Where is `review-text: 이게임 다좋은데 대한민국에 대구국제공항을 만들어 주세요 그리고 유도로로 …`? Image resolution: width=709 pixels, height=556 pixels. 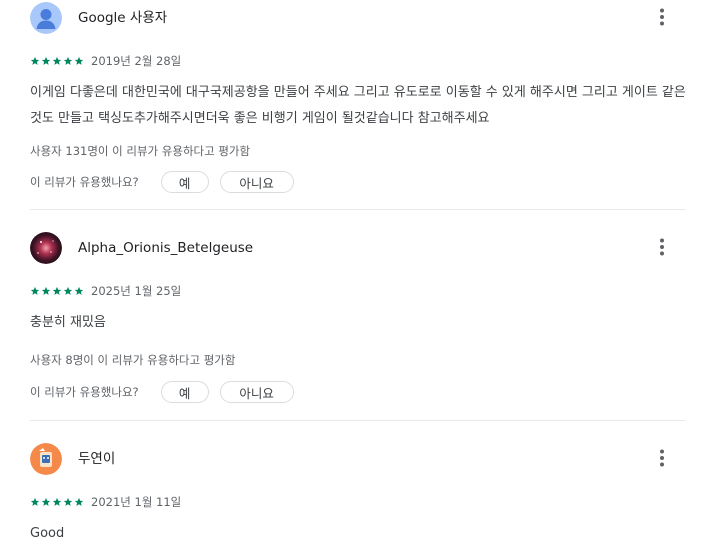
review-text: 이게임 다좋은데 대한민국에 대구국제공항을 만들어 주세요 그리고 유도로로 … is located at coordinates (358, 105).